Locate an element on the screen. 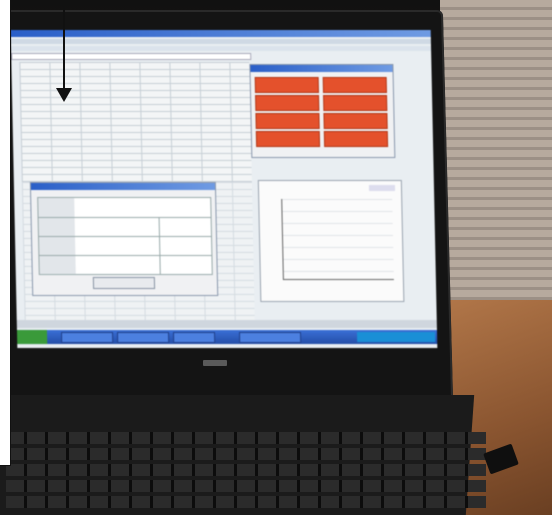 Image resolution: width=552 pixels, height=515 pixels. dialog-ok-button is located at coordinates (124, 283).